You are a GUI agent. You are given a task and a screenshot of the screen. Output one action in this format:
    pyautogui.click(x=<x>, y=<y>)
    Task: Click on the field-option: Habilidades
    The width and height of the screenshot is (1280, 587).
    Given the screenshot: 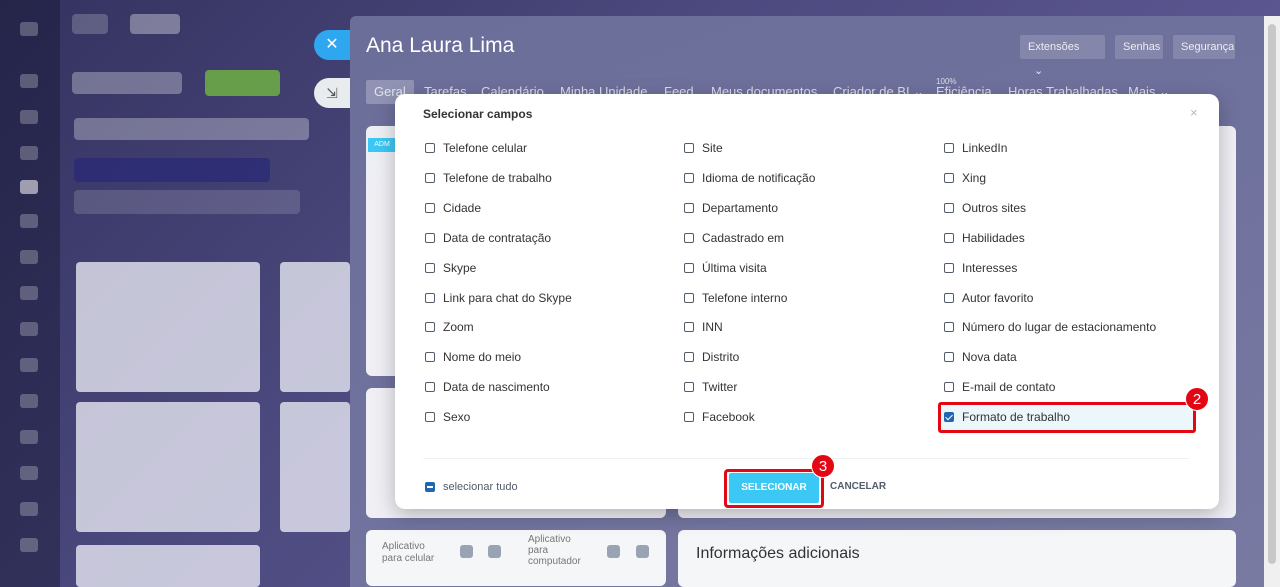 What is the action you would take?
    pyautogui.click(x=984, y=238)
    